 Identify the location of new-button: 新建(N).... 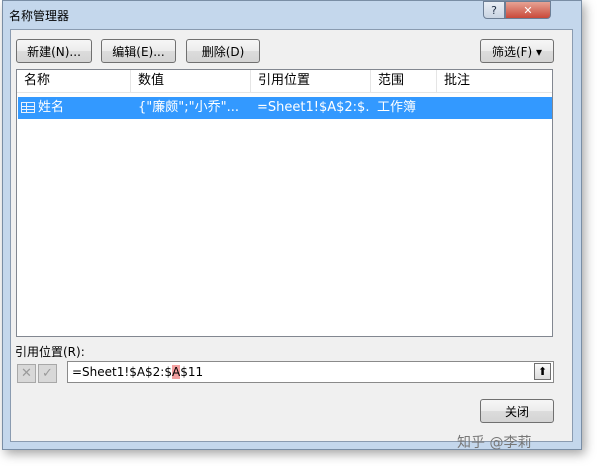
(54, 51).